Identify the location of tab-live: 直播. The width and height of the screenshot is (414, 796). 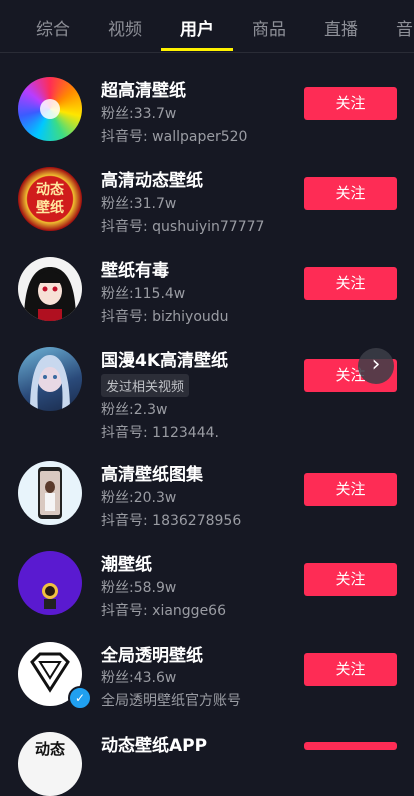
(341, 26).